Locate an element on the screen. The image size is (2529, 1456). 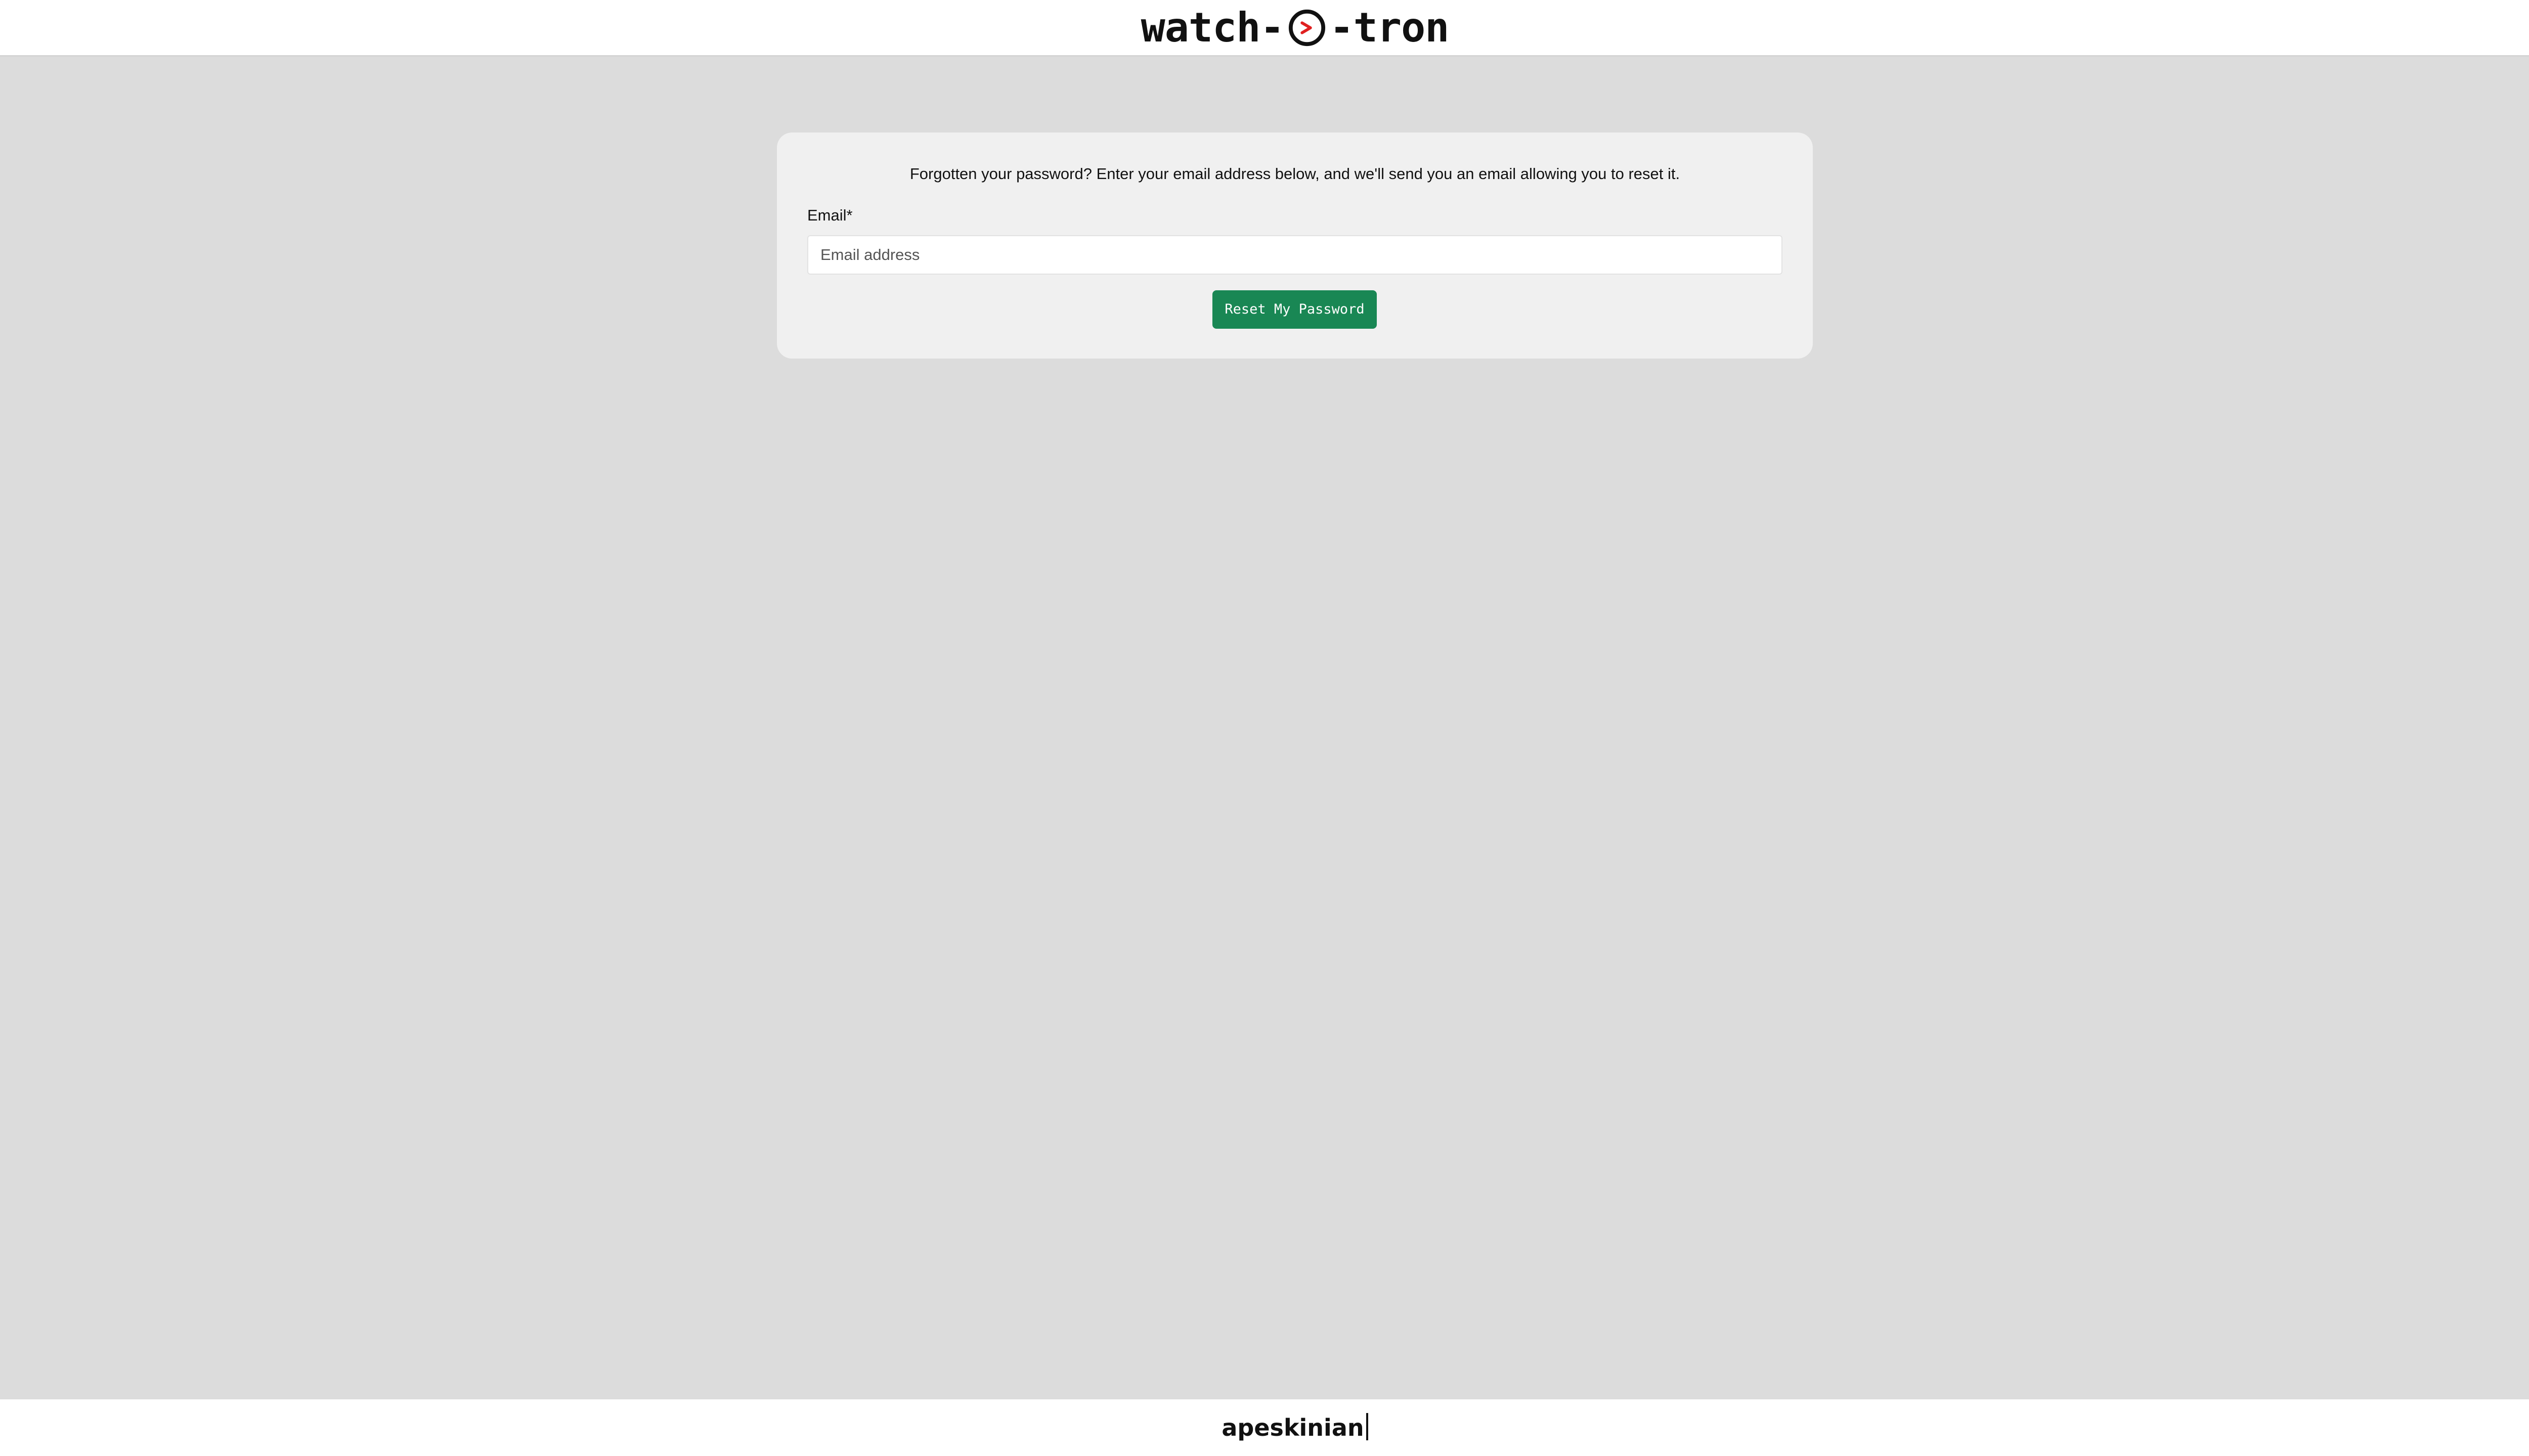
logo-text-left: watch- is located at coordinates (1213, 28).